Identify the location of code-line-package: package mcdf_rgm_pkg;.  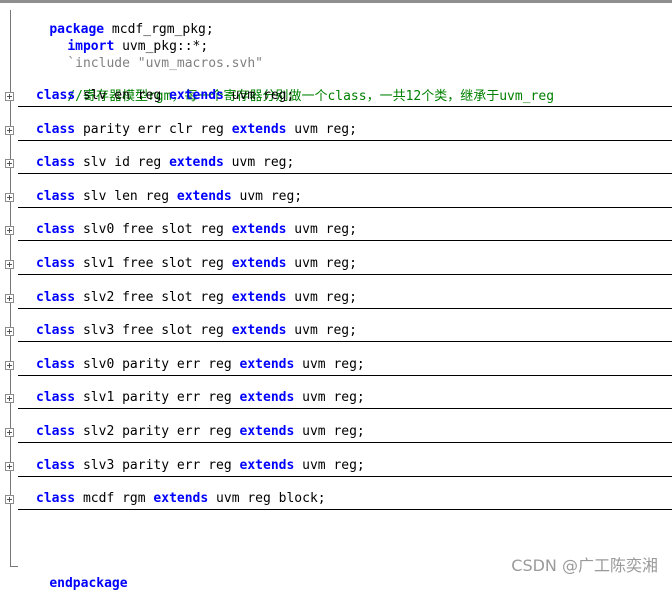
(115, 20).